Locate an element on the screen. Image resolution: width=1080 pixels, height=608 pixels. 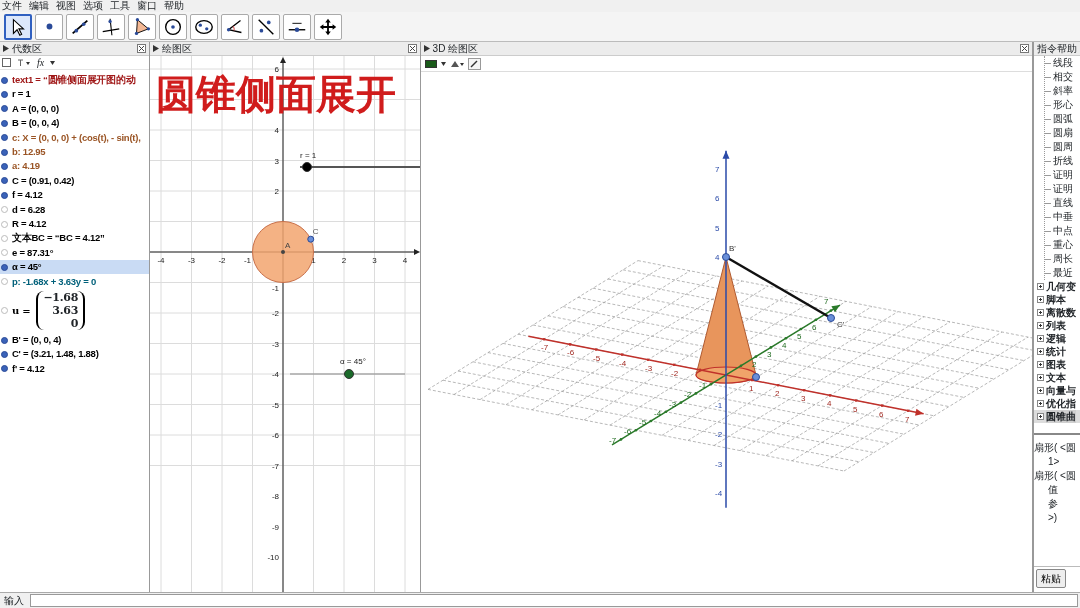
style-toggle-button is located at coordinates (474, 63).